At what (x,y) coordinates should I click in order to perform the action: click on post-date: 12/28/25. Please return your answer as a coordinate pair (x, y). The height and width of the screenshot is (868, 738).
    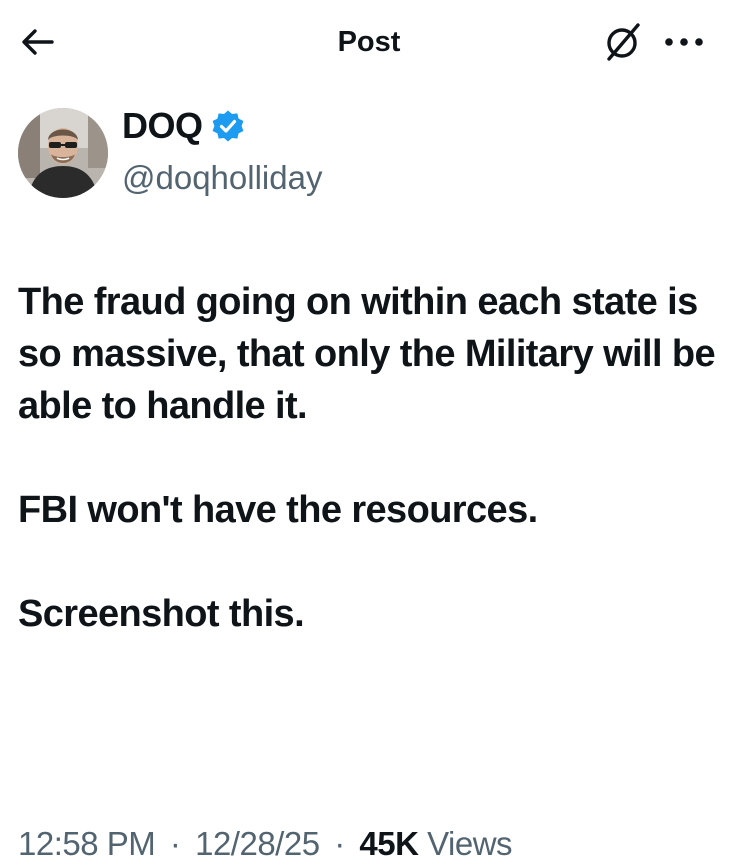
    Looking at the image, I should click on (257, 843).